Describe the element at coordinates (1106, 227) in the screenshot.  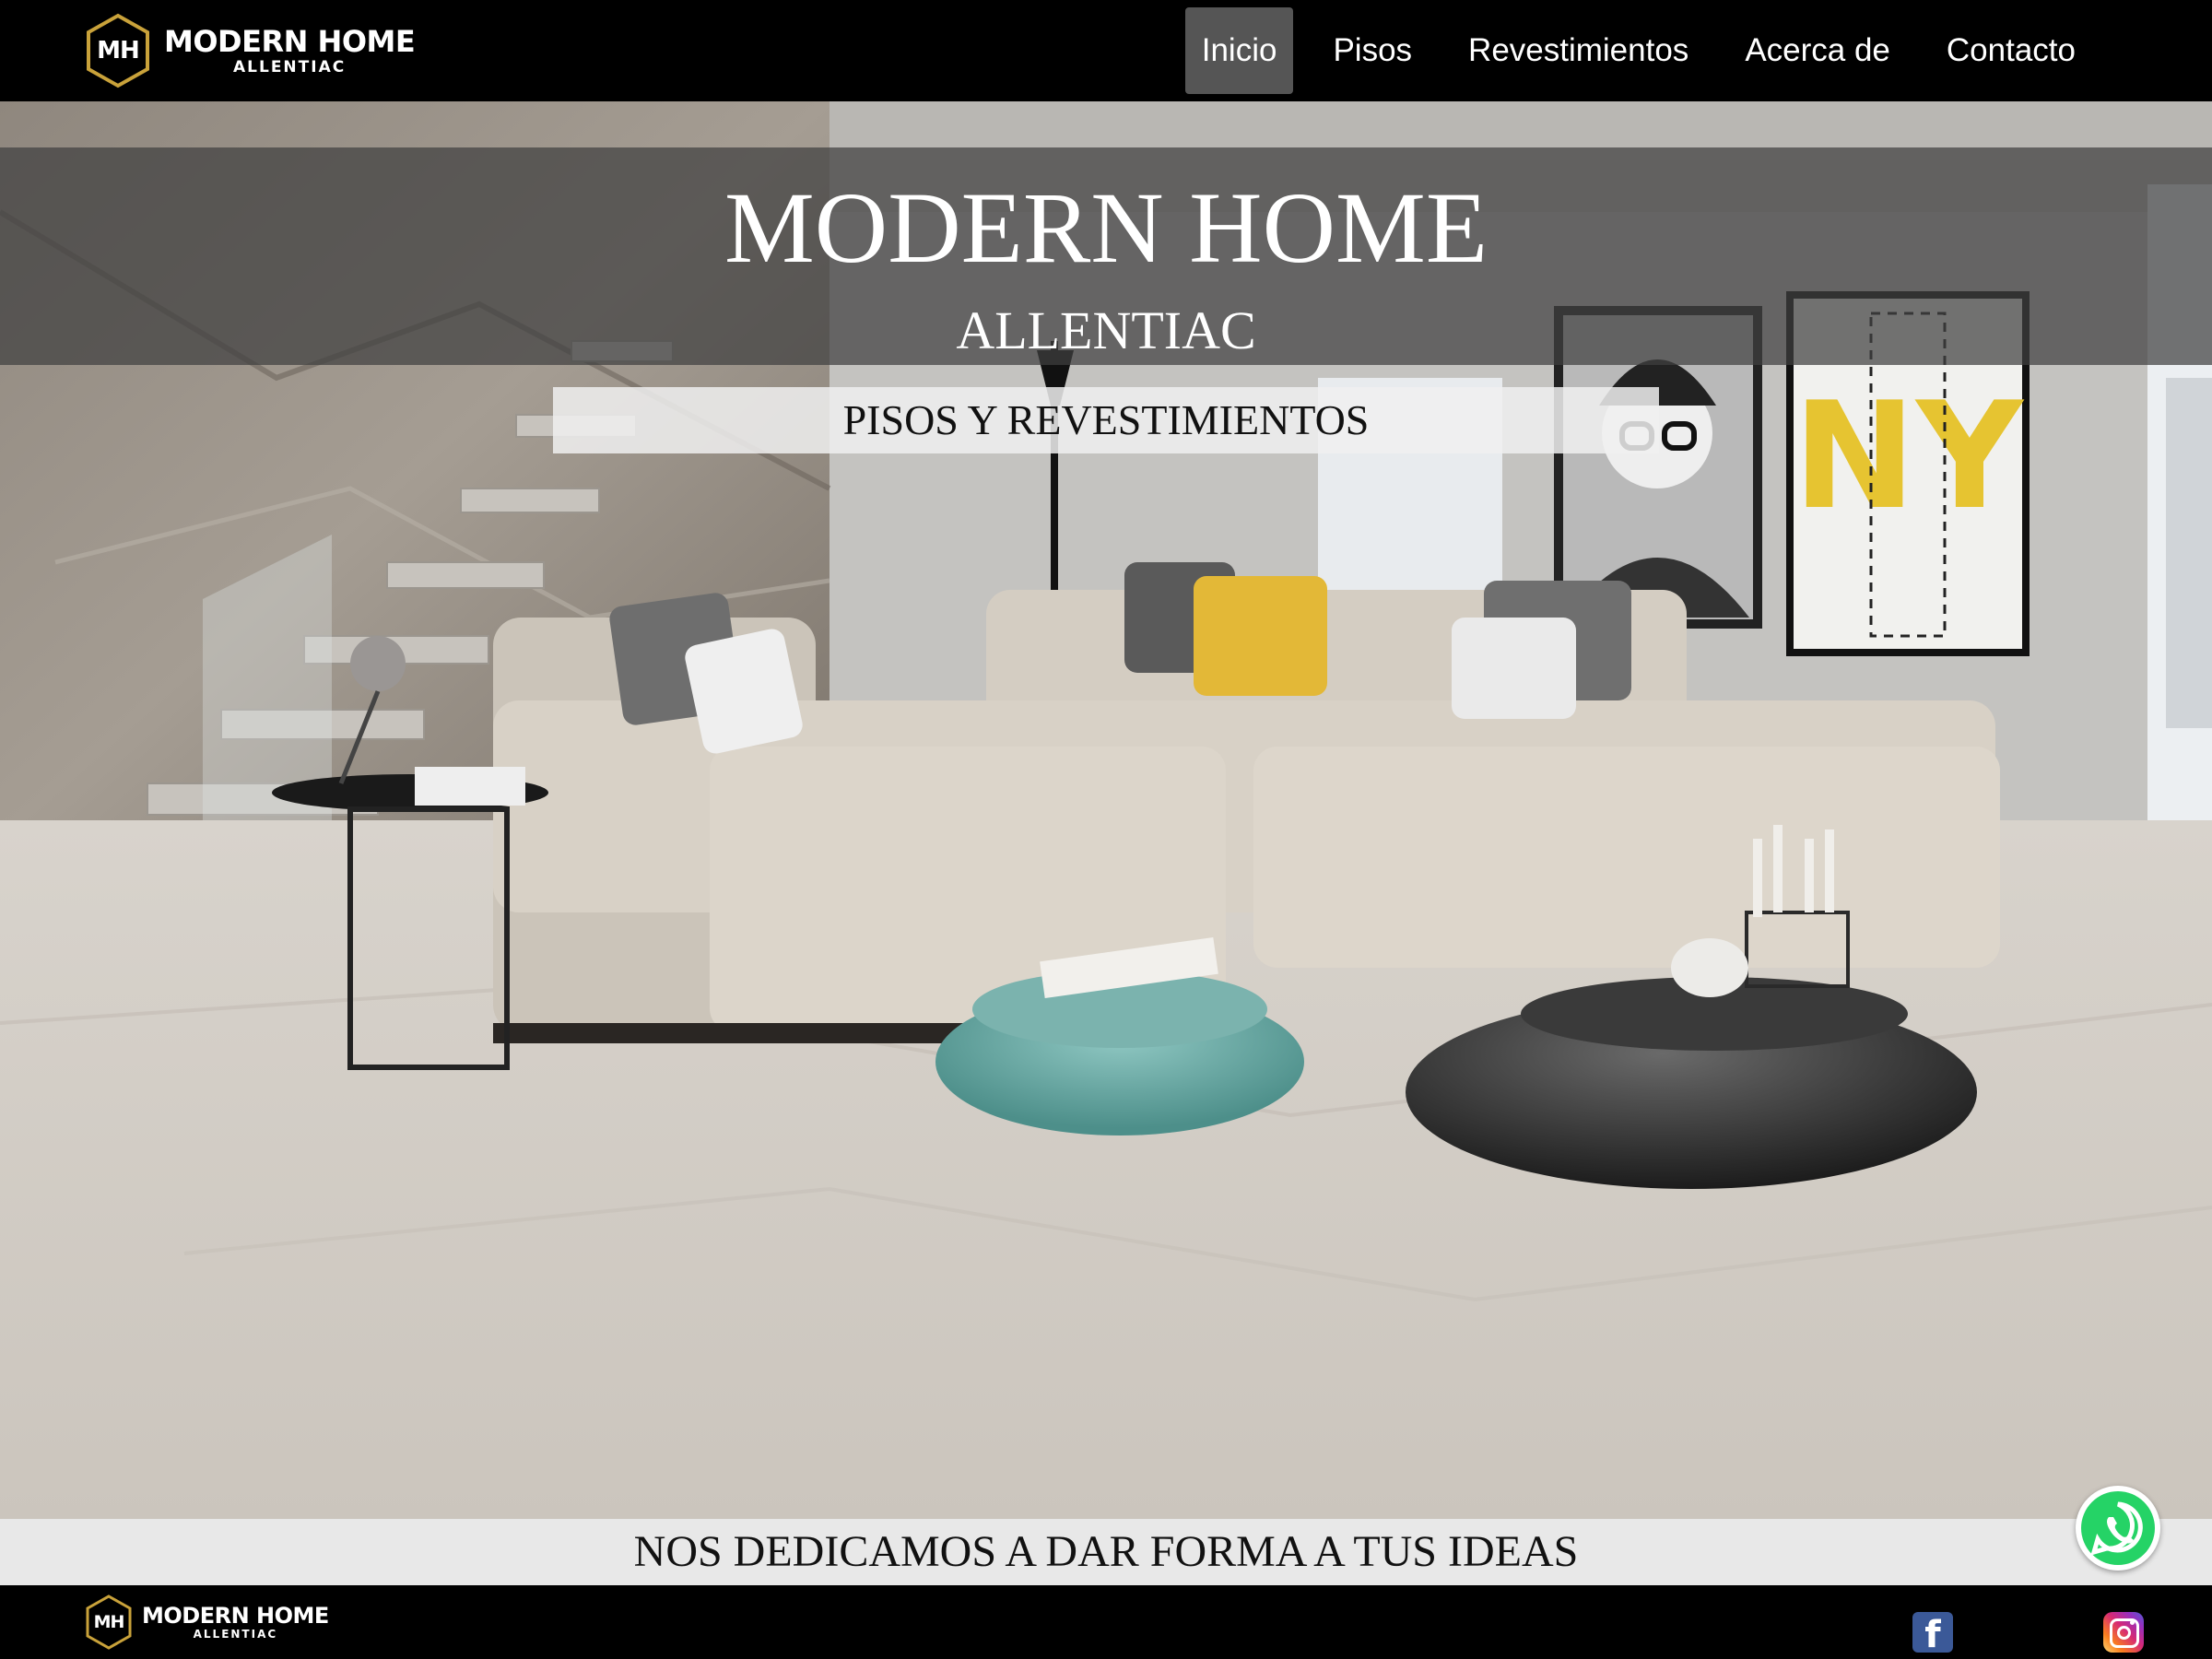
I see `hero-title: MODERN HOME` at that location.